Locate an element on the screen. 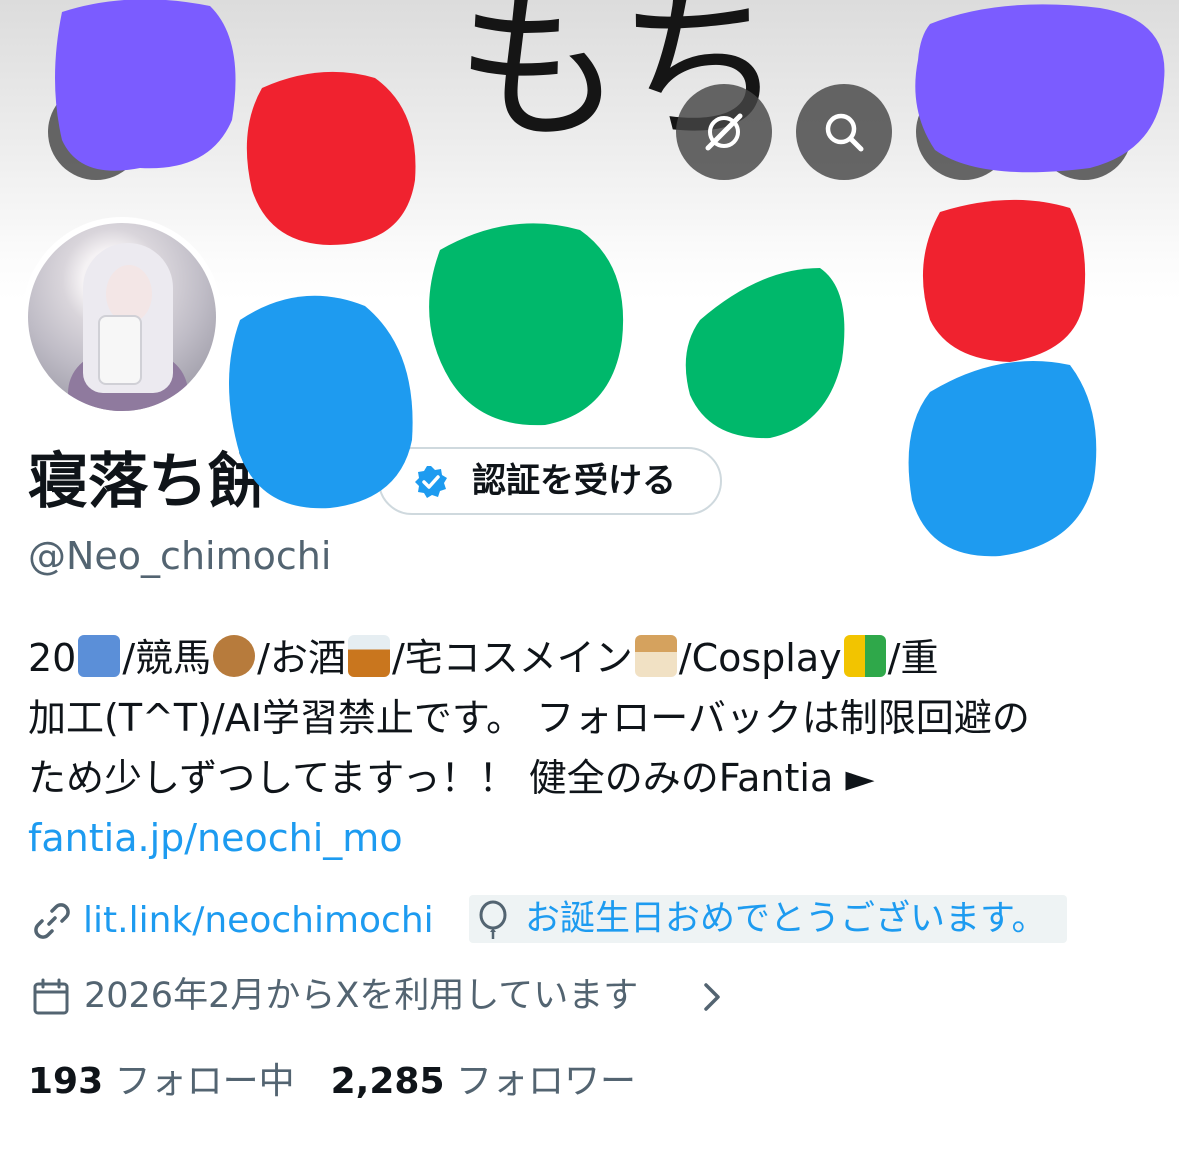 This screenshot has height=1161, width=1179. redaction-blob-red-top is located at coordinates (331, 158).